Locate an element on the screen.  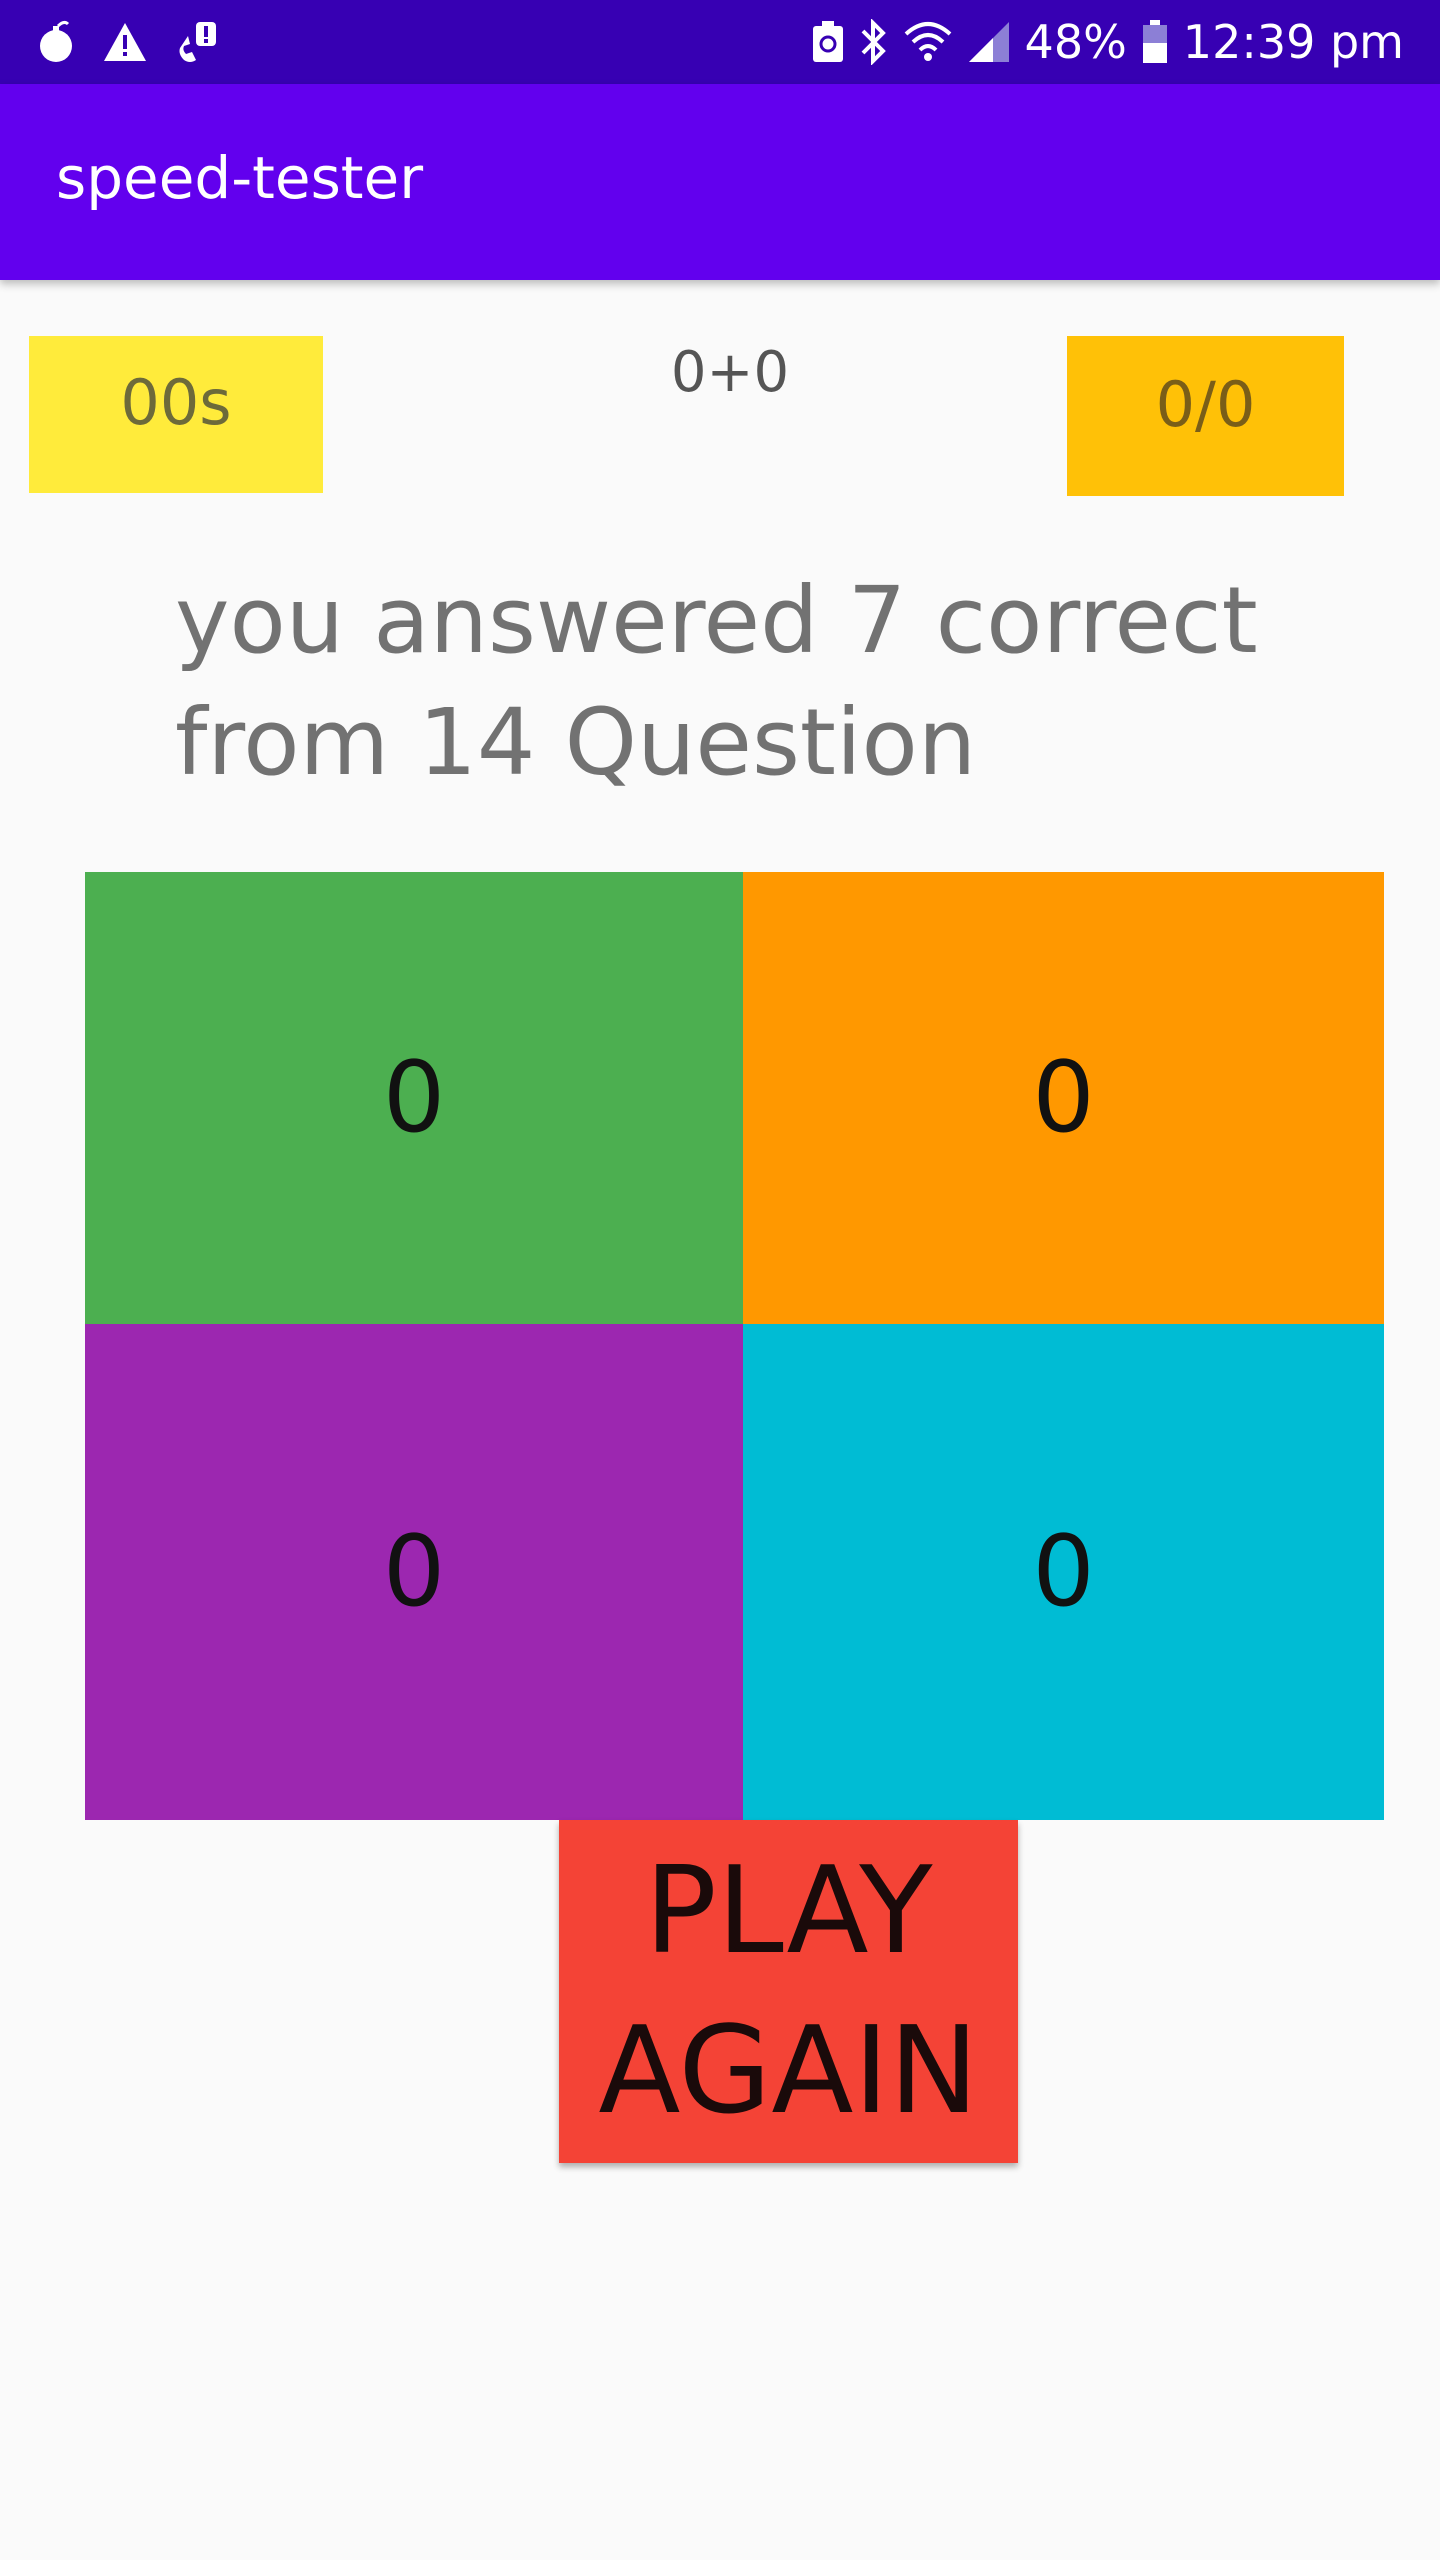
wifi-icon is located at coordinates (928, 42).